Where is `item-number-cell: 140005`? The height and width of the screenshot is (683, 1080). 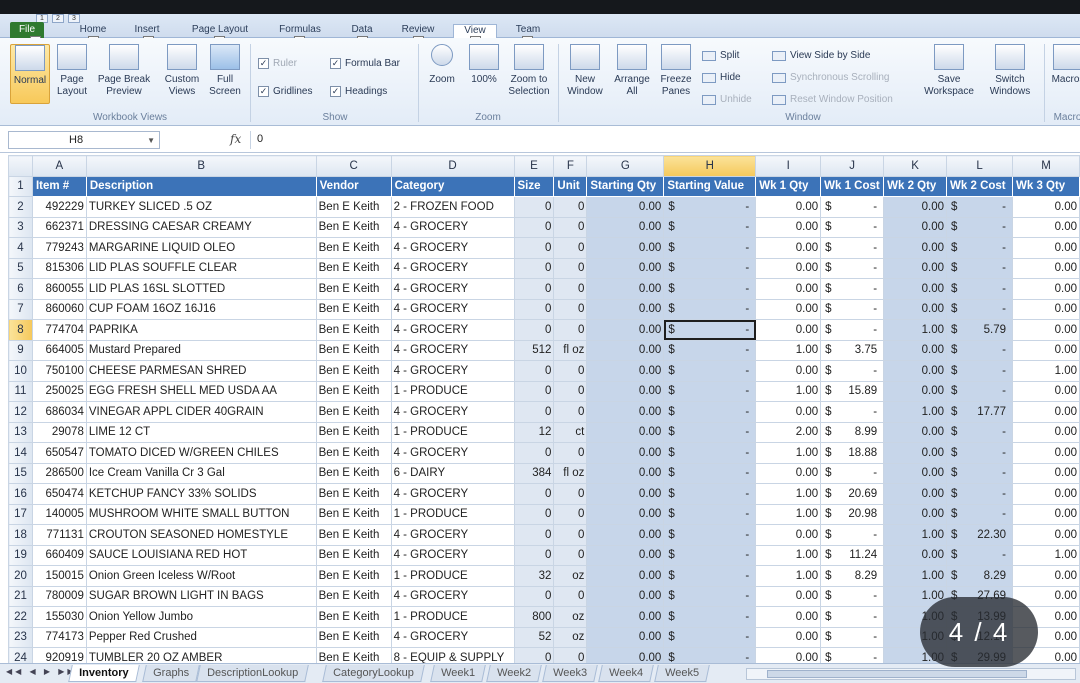 item-number-cell: 140005 is located at coordinates (59, 514).